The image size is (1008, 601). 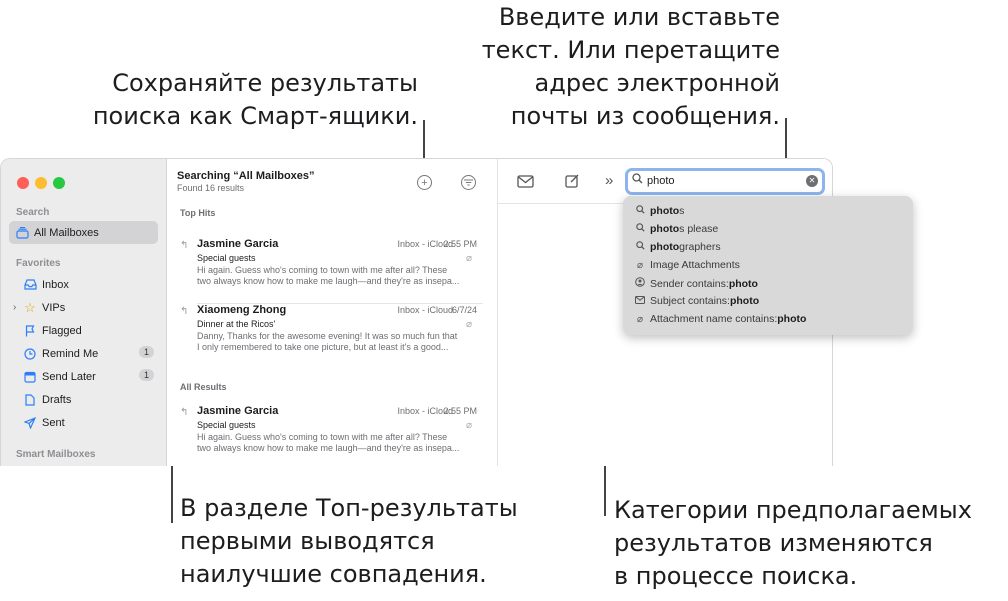 What do you see at coordinates (33, 212) in the screenshot?
I see `sidebar-section-search: Search` at bounding box center [33, 212].